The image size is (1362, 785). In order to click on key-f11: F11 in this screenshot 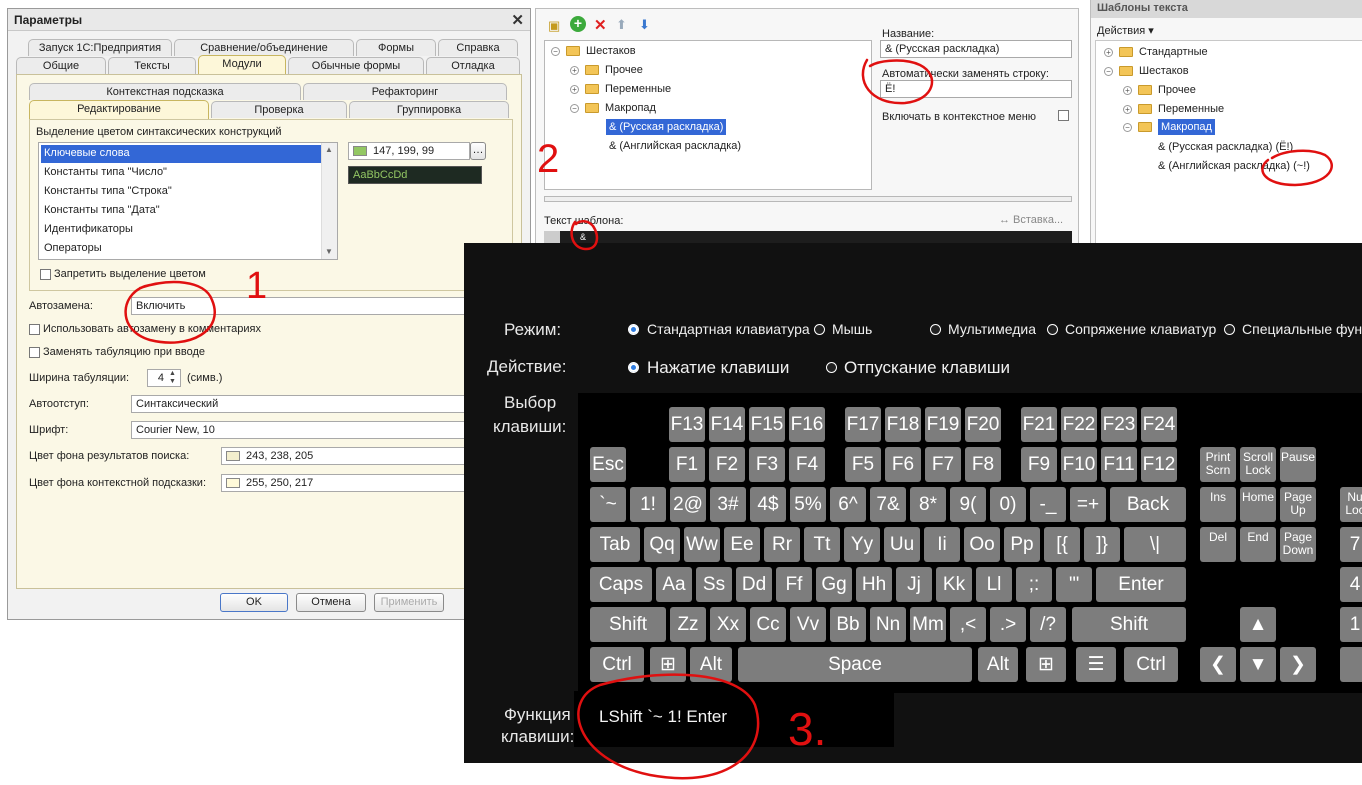, I will do `click(1119, 464)`.